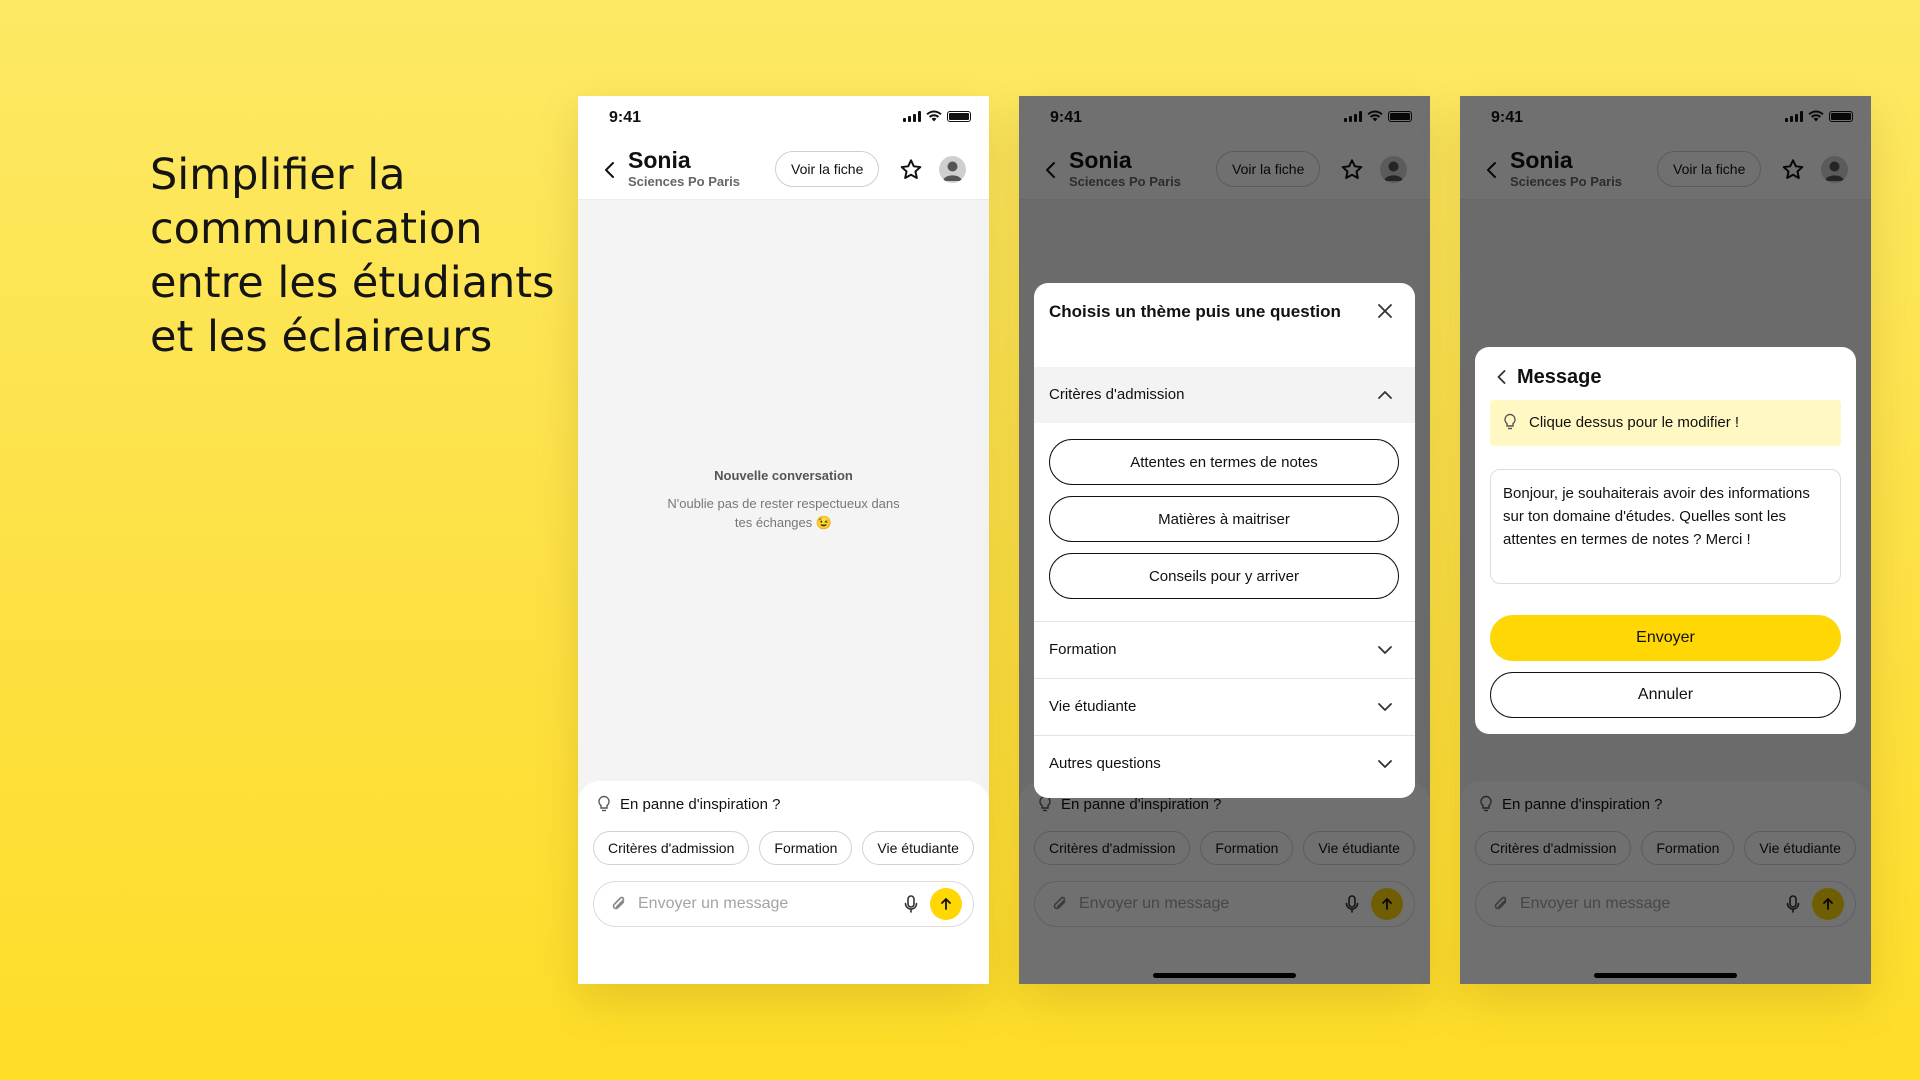 The width and height of the screenshot is (1920, 1080). I want to click on message-input, so click(763, 904).